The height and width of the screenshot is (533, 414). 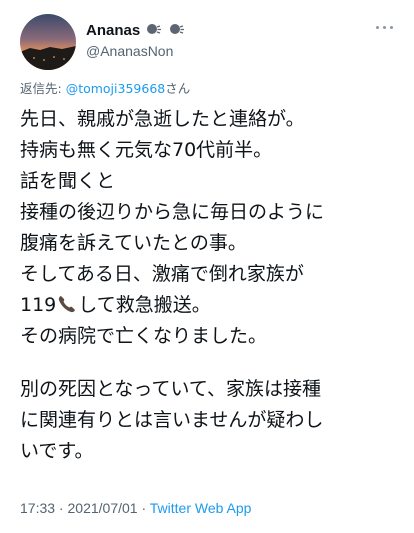 I want to click on tweet-line: 腹痛を訴えていたとの事。, so click(x=133, y=243).